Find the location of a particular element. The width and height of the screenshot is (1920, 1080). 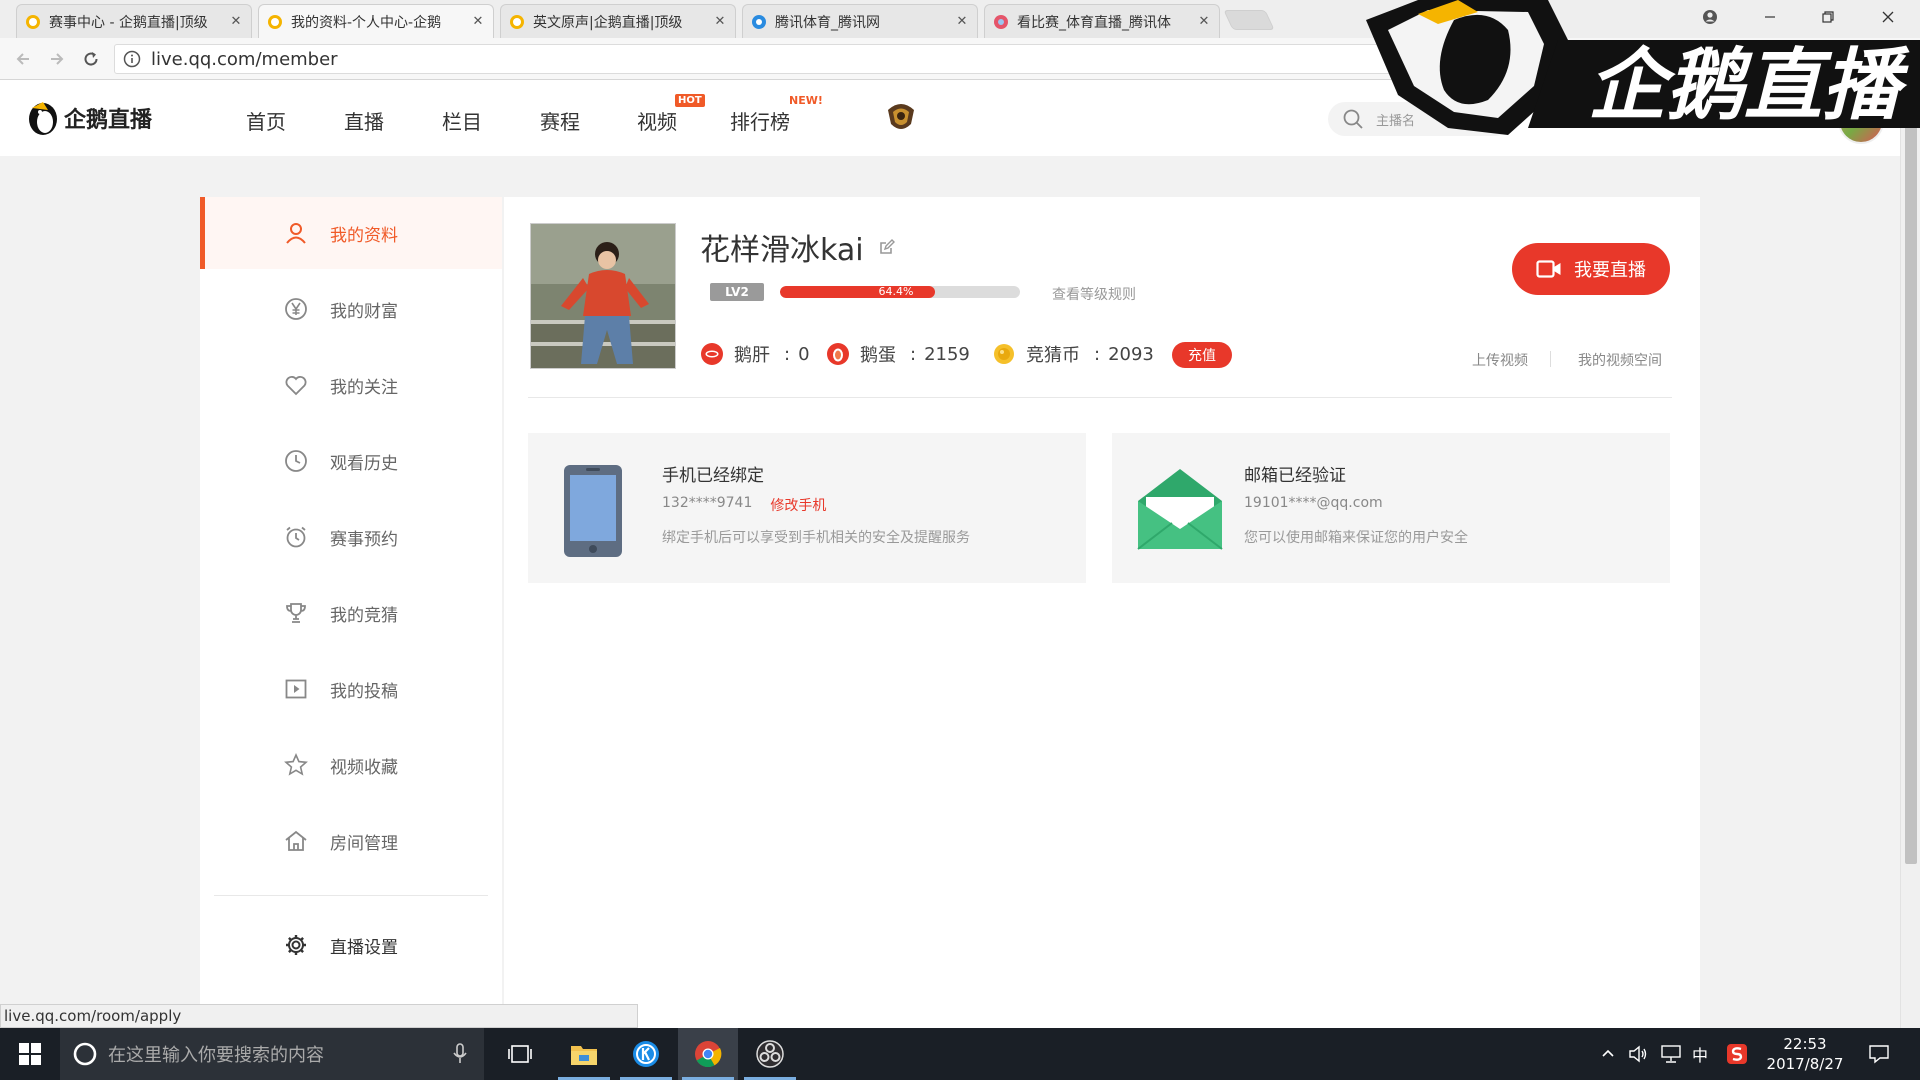

stat-value: 2093 is located at coordinates (1131, 354).